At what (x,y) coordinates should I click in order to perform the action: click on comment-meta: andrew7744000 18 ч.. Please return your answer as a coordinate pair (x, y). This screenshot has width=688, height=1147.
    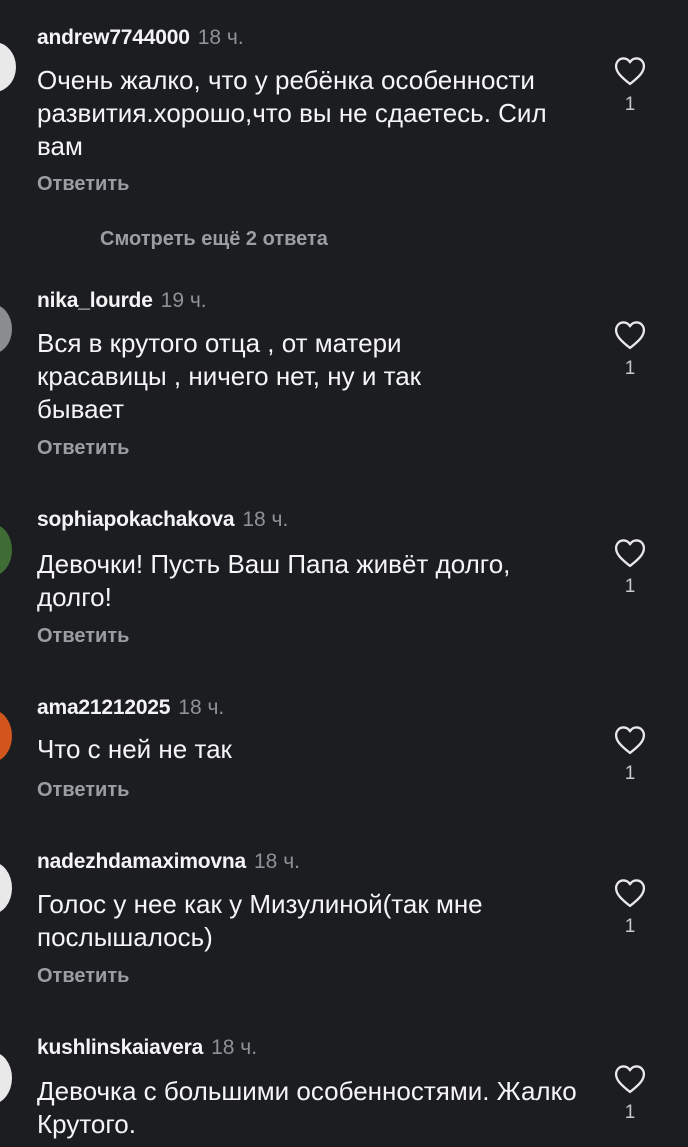
    Looking at the image, I should click on (140, 38).